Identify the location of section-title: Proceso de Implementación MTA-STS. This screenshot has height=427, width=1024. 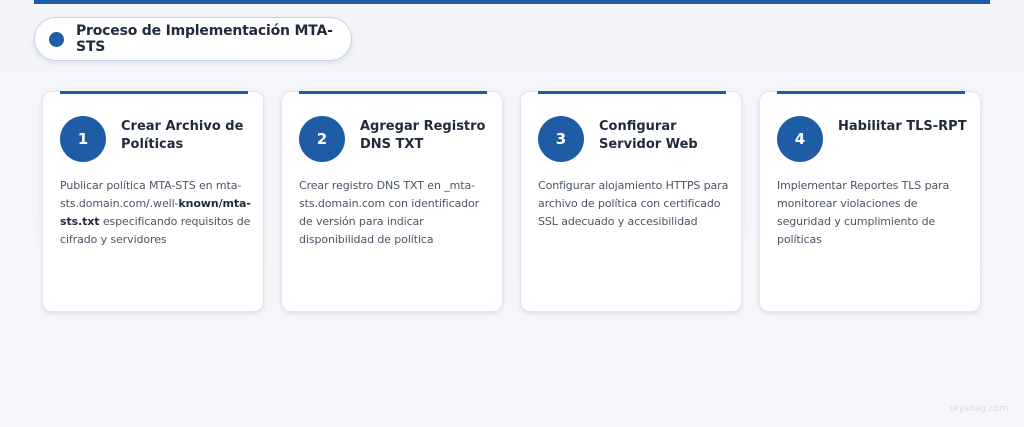
(204, 39).